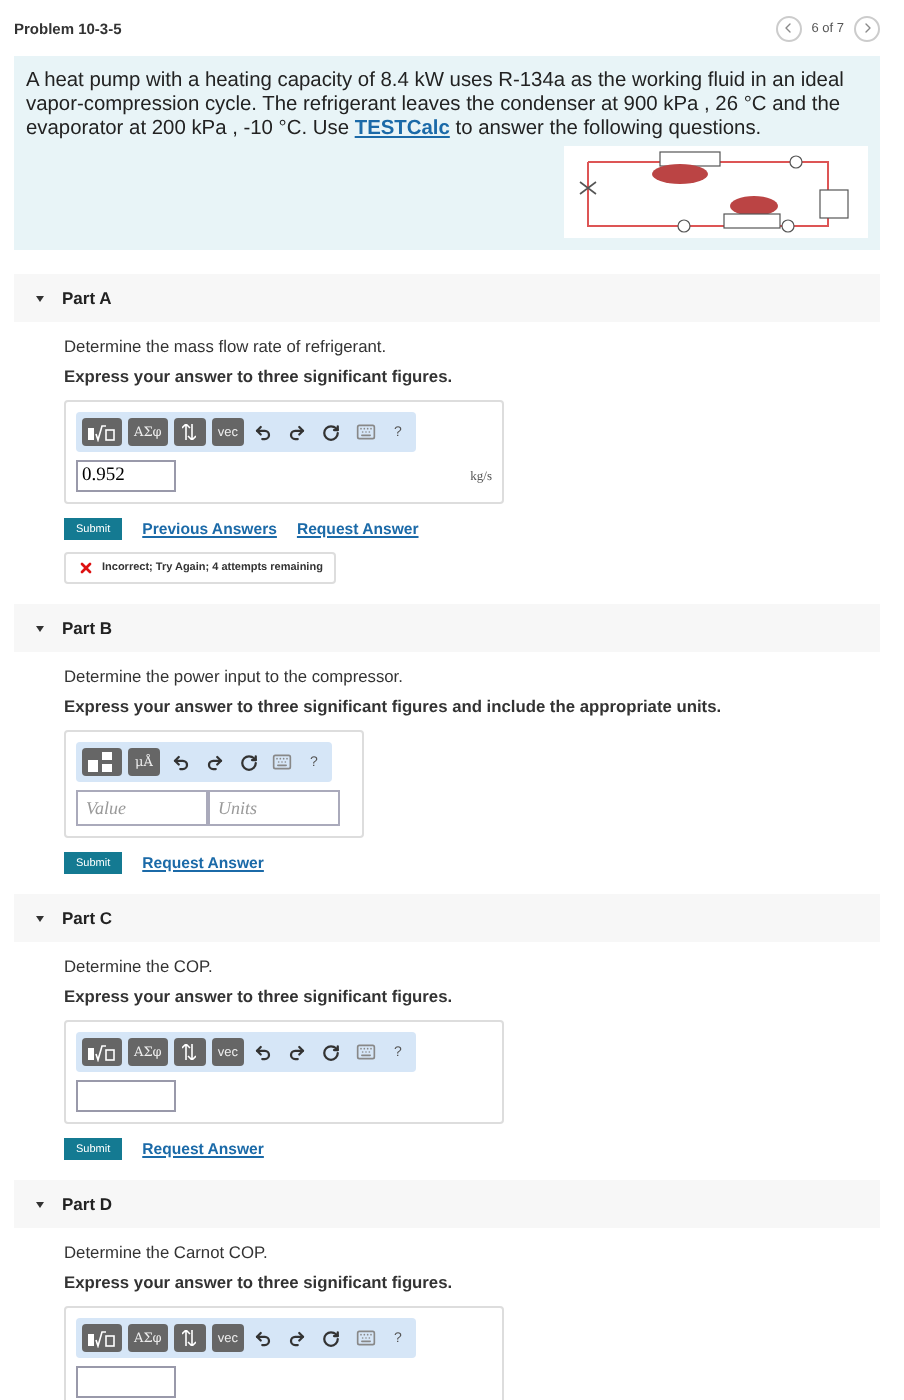 This screenshot has height=1400, width=904. Describe the element at coordinates (447, 298) in the screenshot. I see `part-header: Part A` at that location.